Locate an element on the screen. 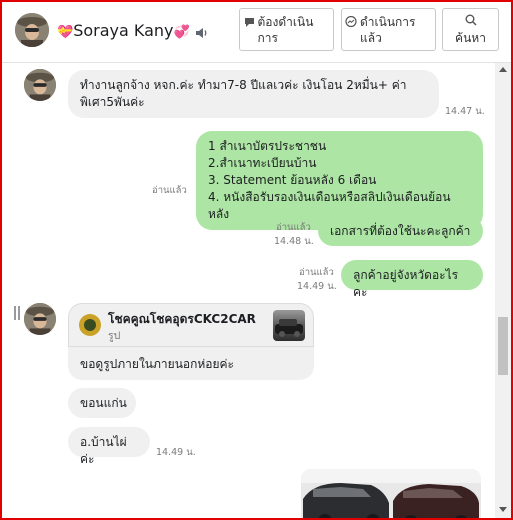  message-text: ขอนแก่น is located at coordinates (103, 403).